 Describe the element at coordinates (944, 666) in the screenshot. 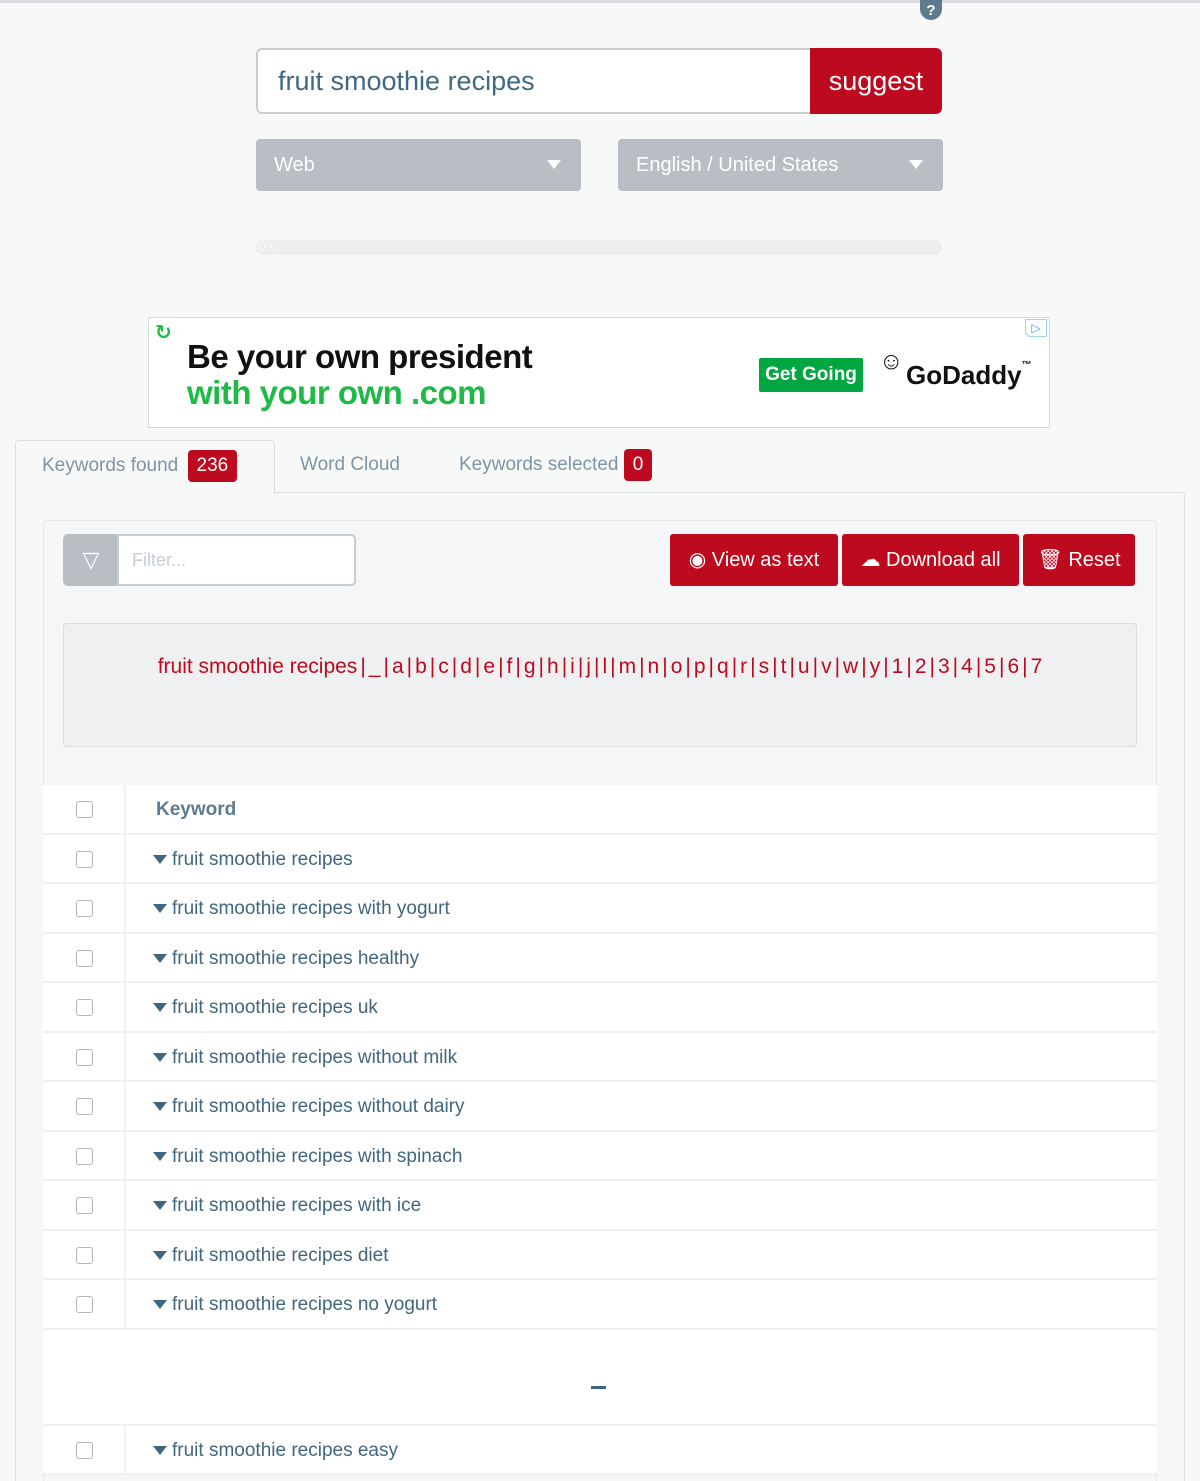

I see `letter-link: 3` at that location.